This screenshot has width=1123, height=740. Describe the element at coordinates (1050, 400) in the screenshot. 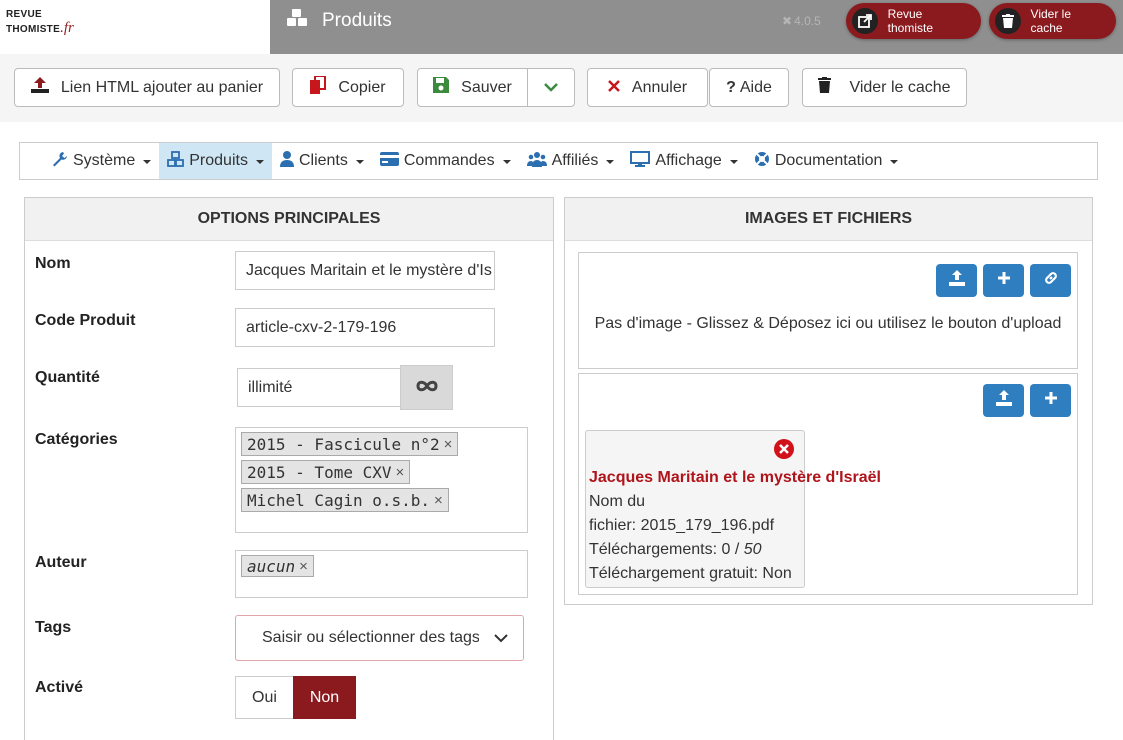

I see `add-file-button` at that location.